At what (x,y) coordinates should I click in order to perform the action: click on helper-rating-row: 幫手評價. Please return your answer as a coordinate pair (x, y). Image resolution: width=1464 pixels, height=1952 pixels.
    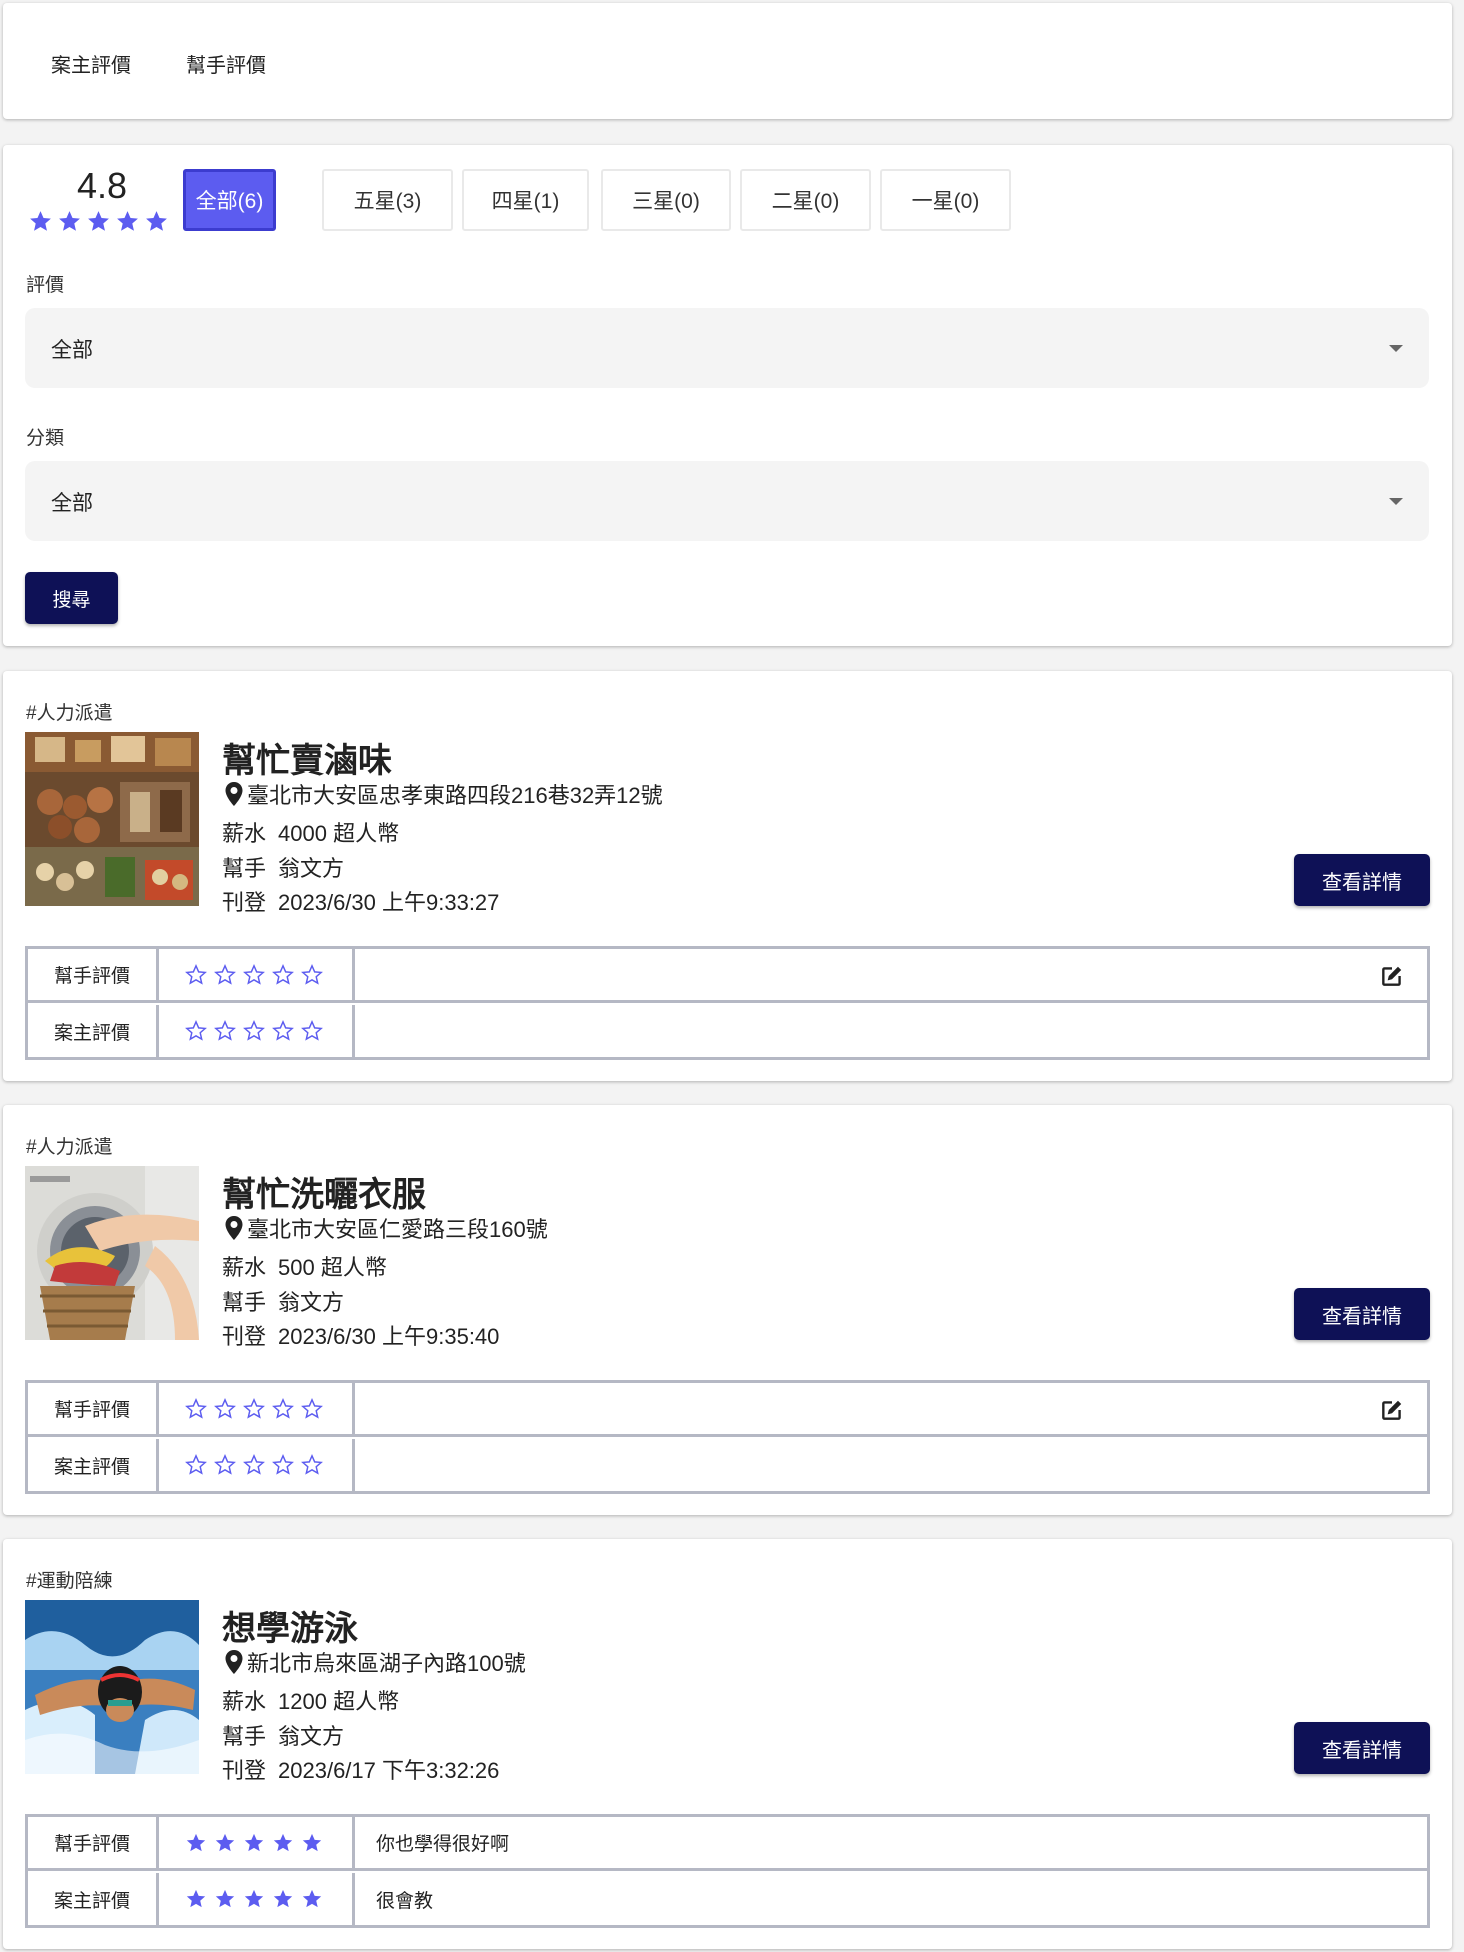
    Looking at the image, I should click on (727, 976).